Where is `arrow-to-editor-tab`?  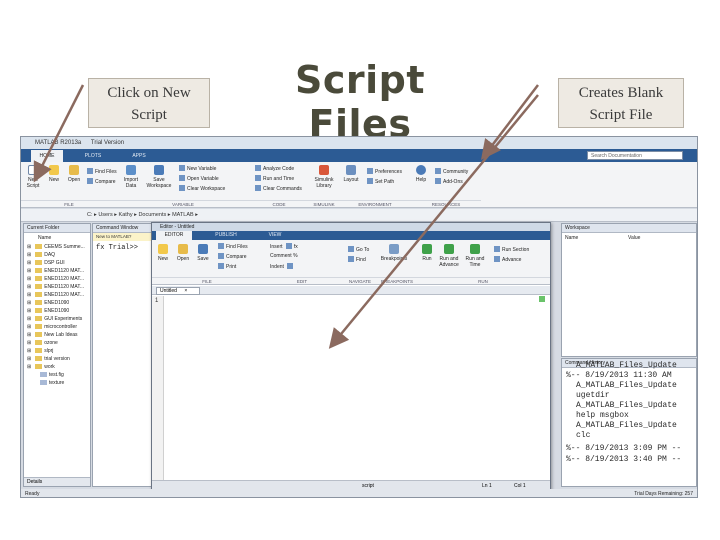
arrow-to-editor-tab is located at coordinates (509, 122).